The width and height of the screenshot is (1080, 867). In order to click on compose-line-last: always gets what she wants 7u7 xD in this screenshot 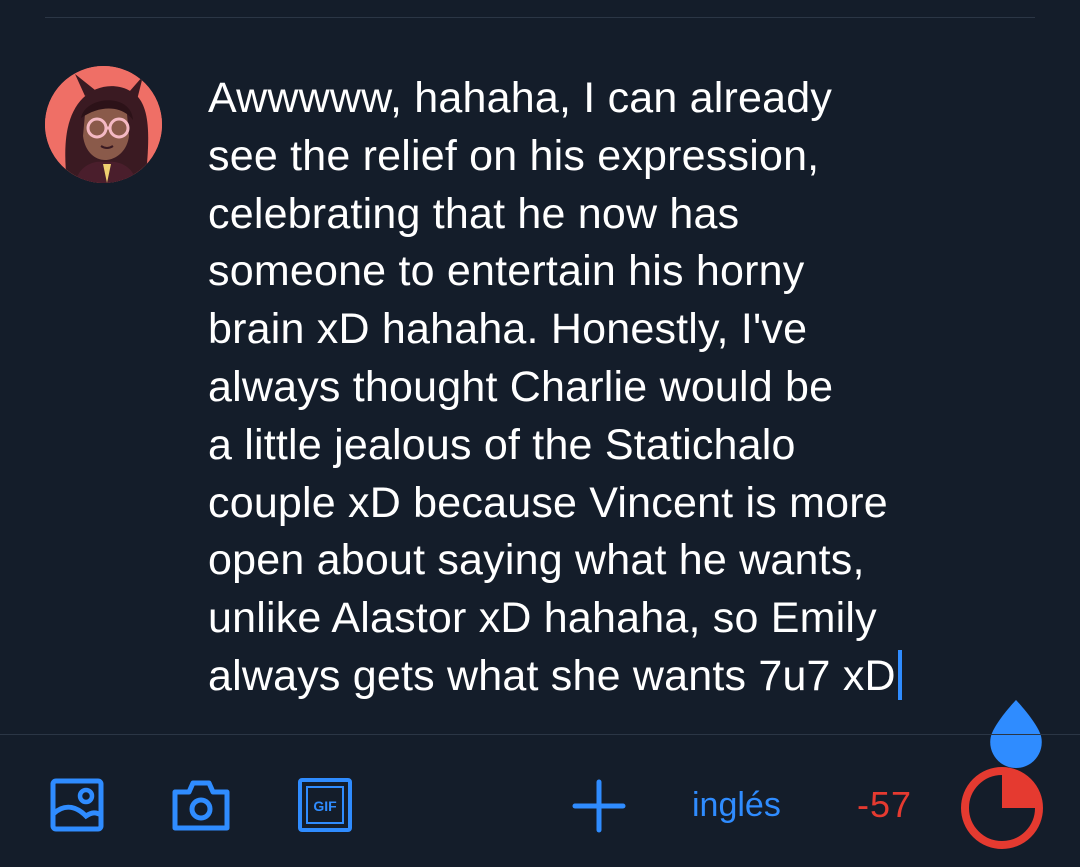, I will do `click(623, 677)`.